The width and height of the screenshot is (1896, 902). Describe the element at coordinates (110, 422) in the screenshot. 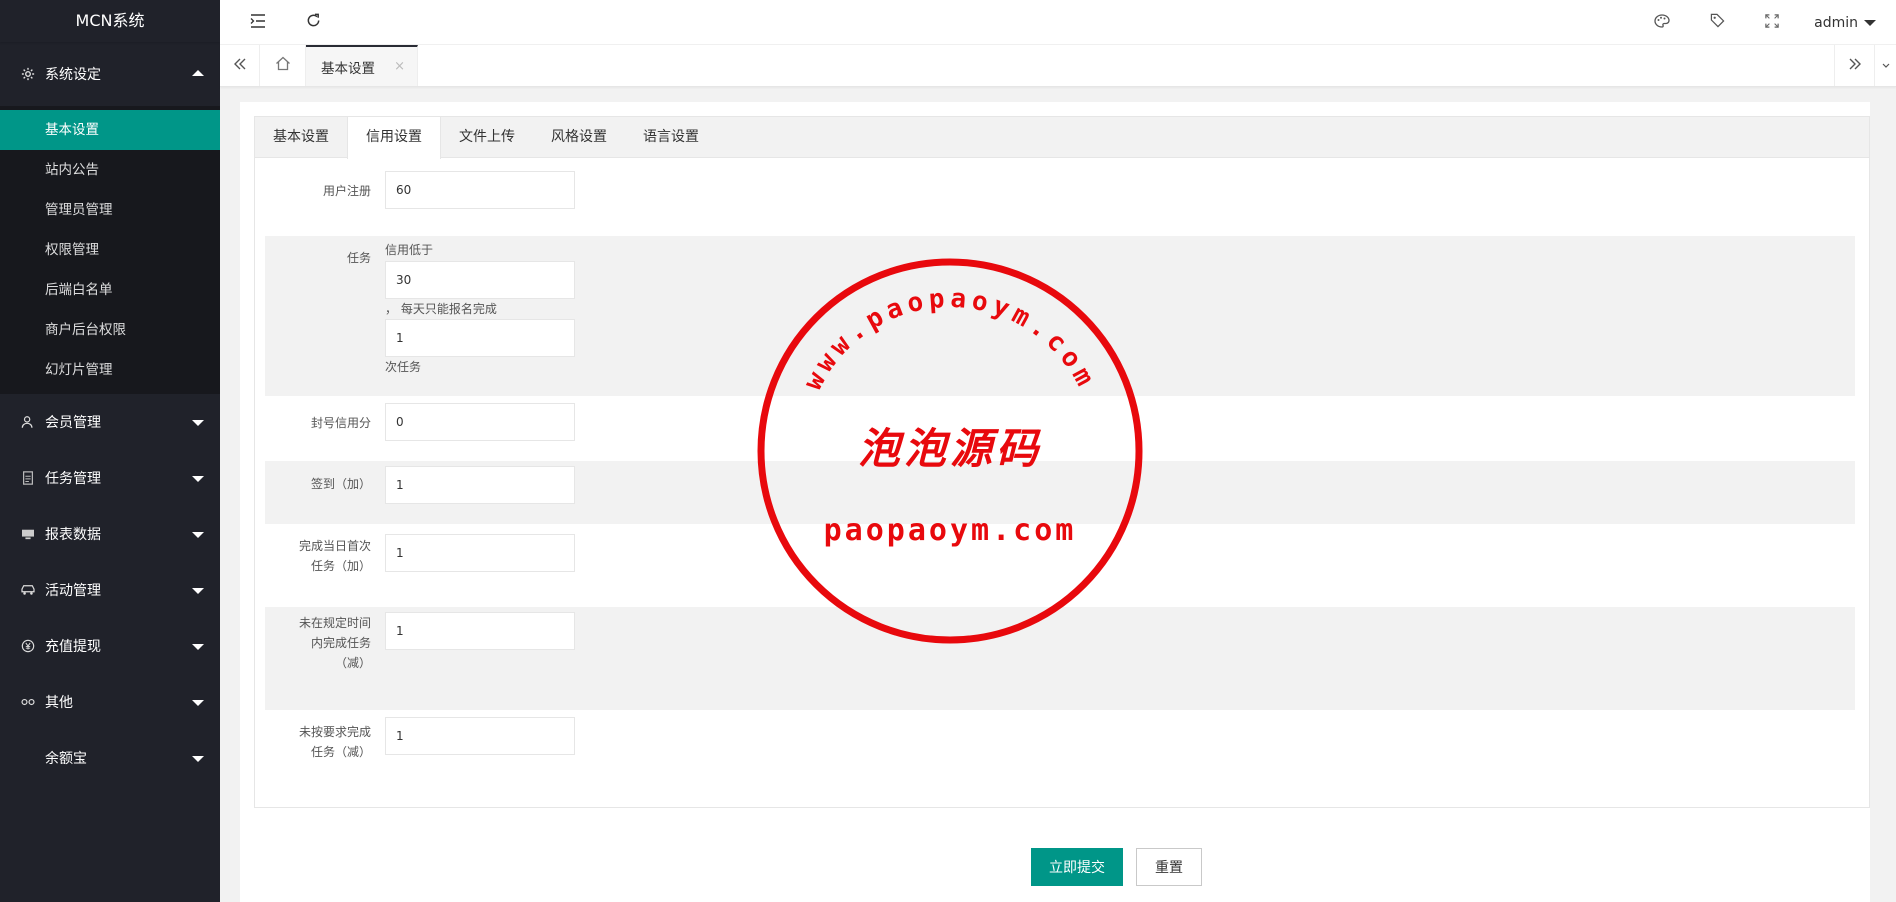

I see `nav-member-management: 会员管理` at that location.